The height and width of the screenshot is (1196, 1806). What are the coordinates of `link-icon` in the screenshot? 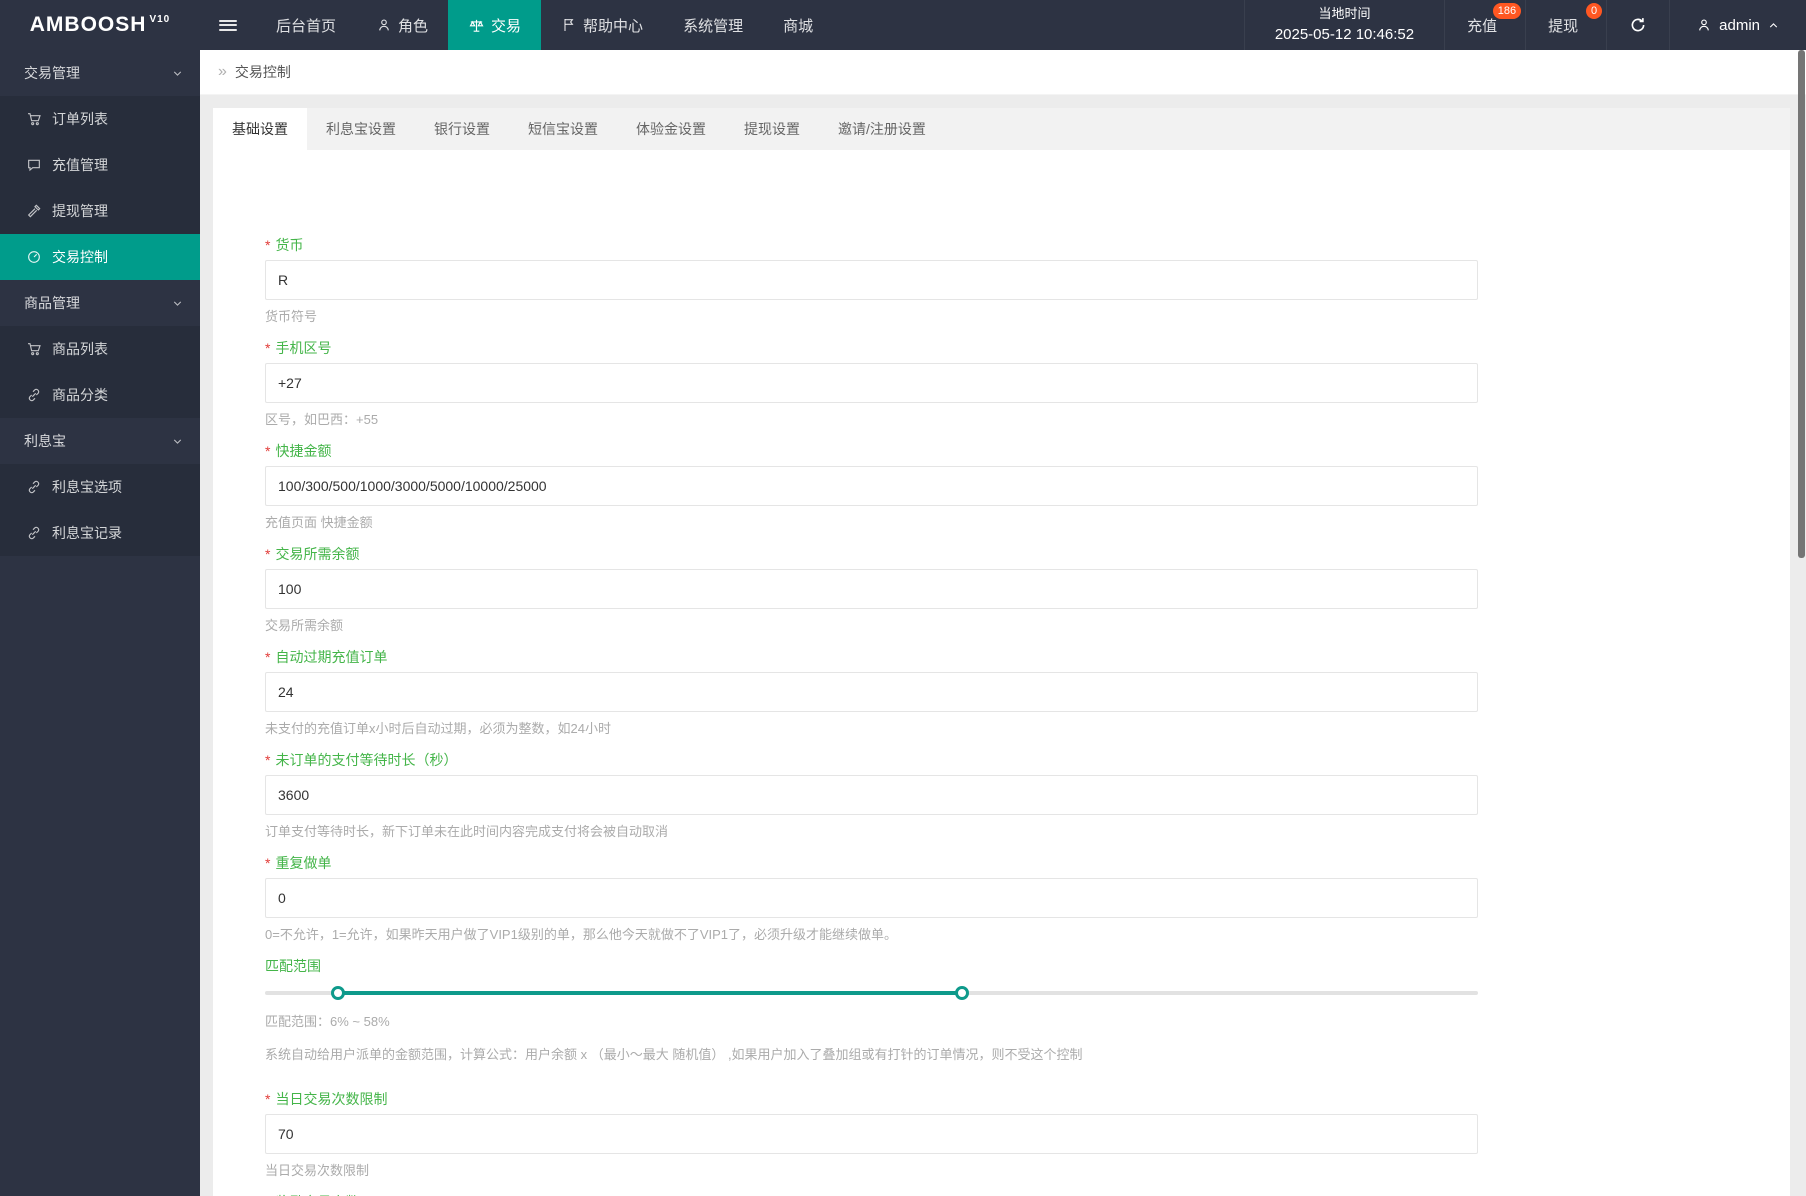 It's located at (34, 487).